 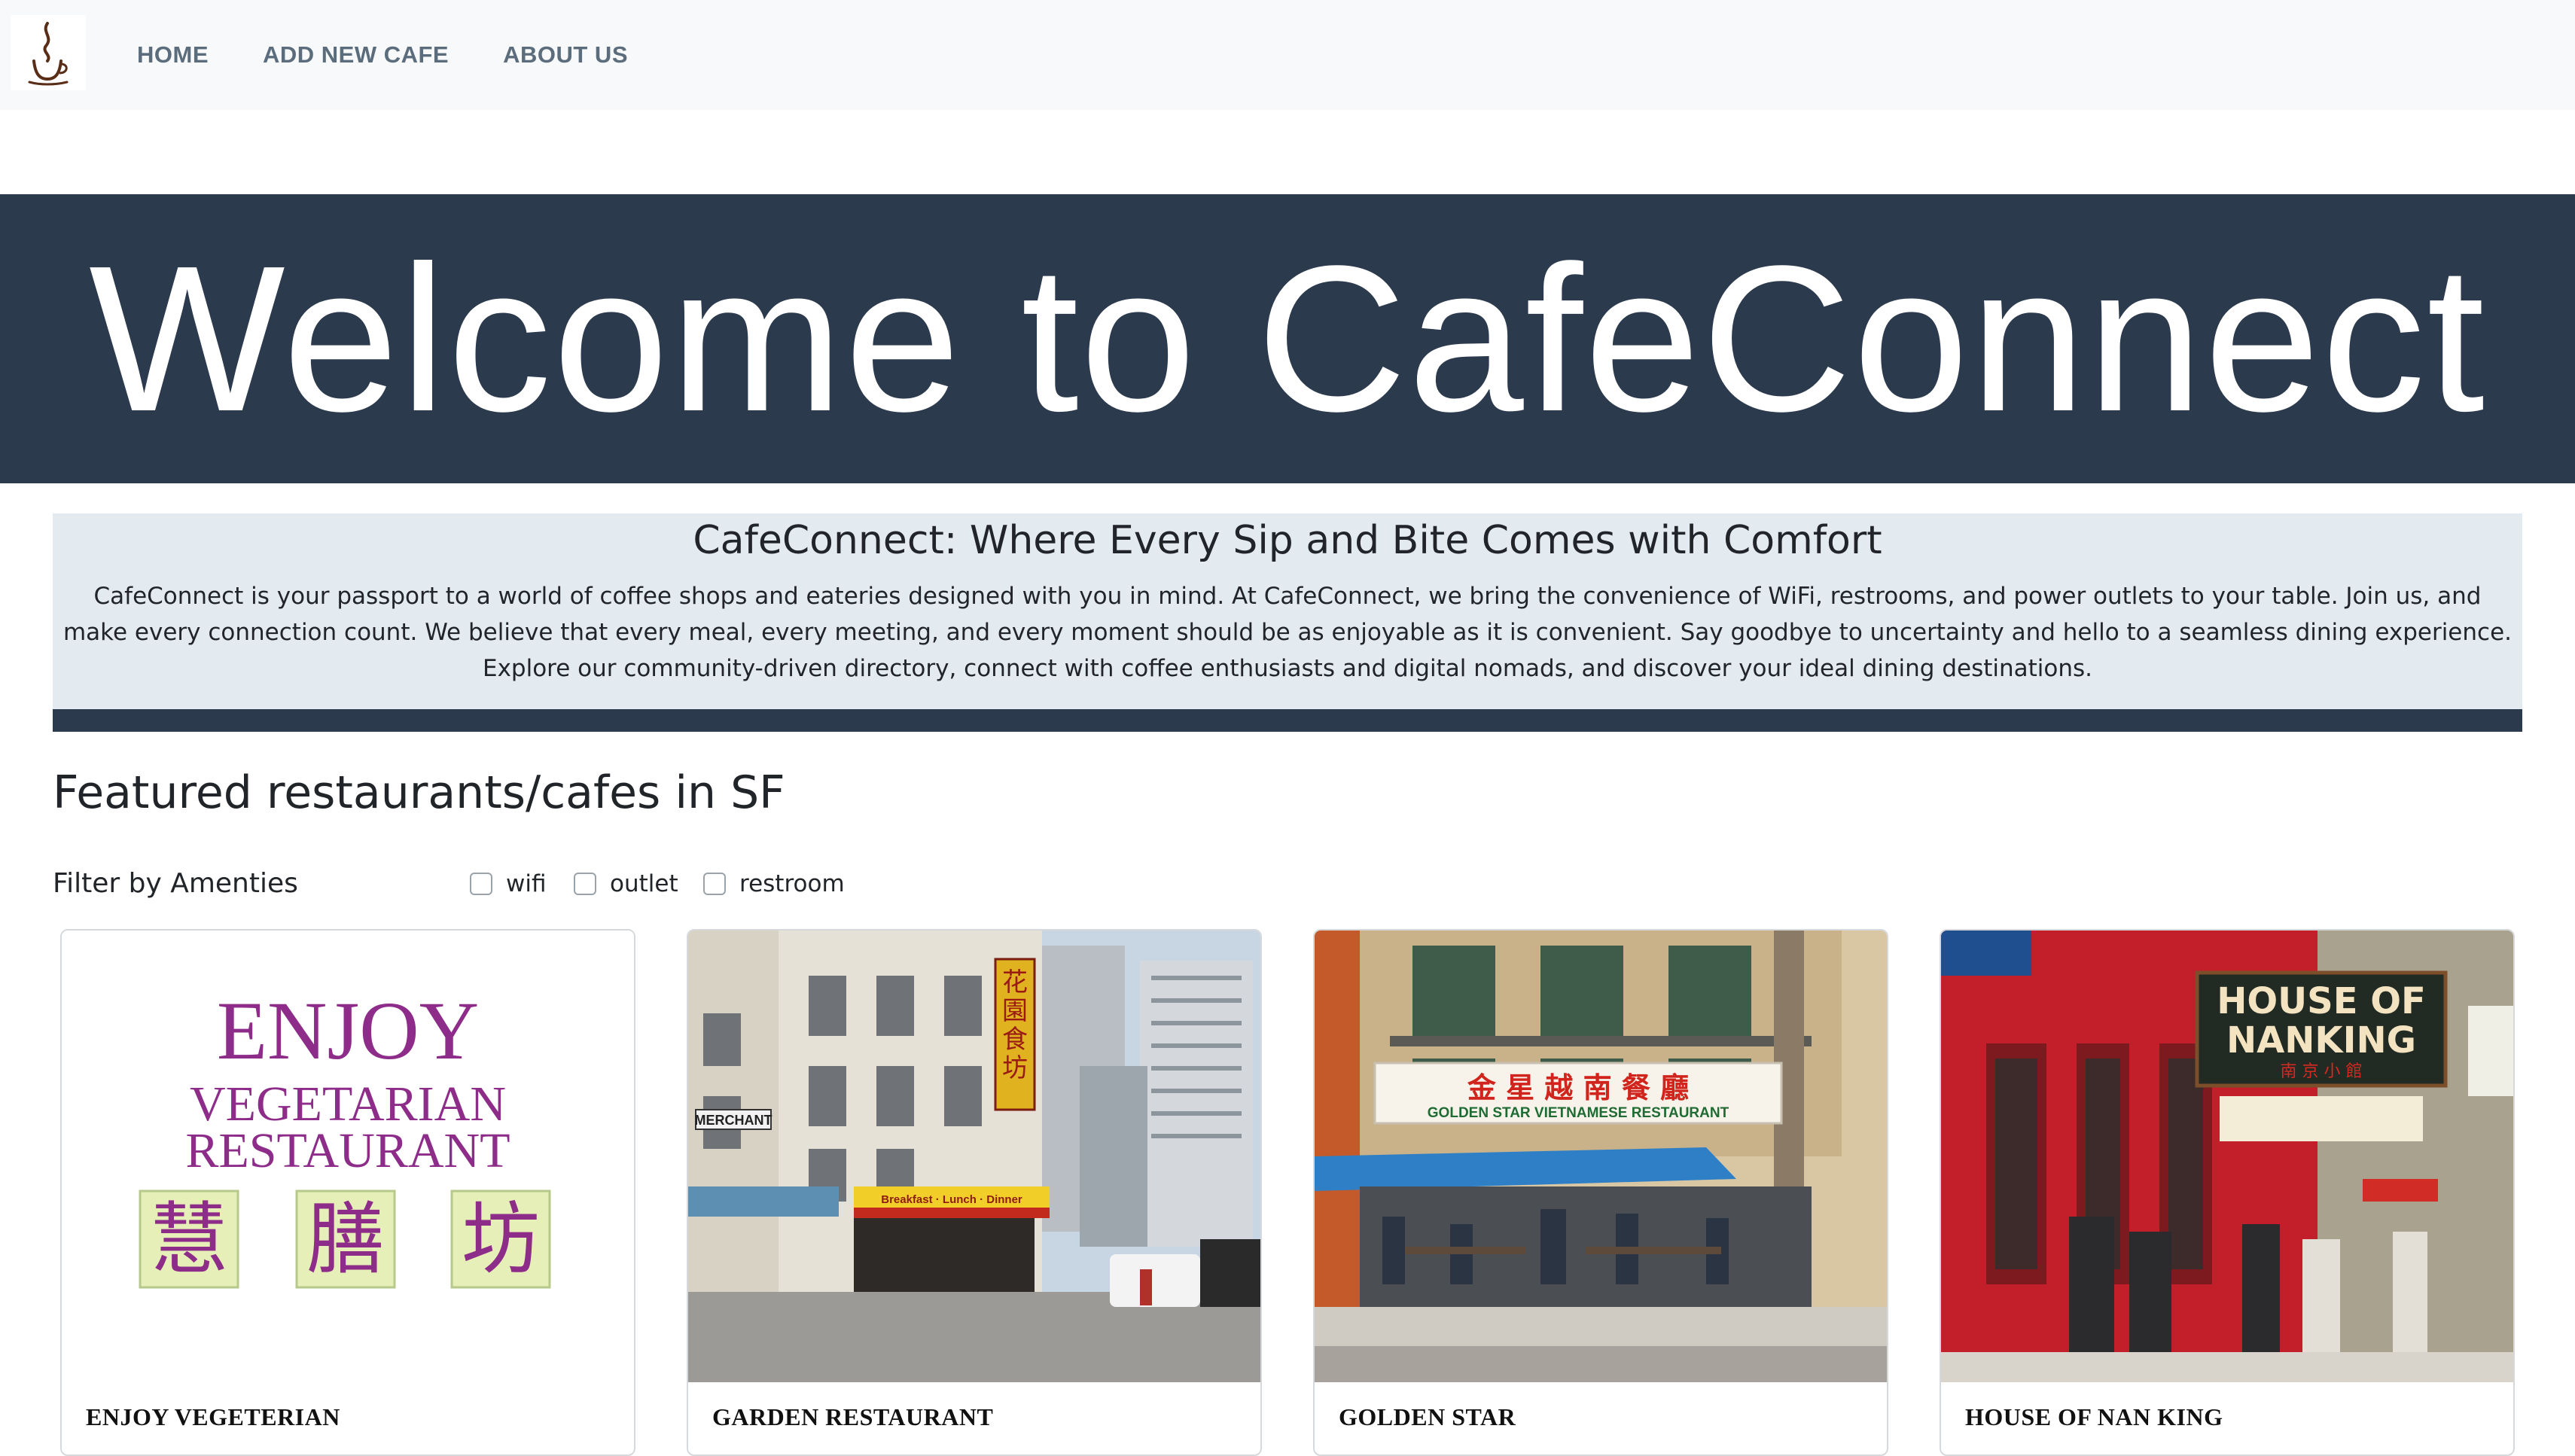 I want to click on filter-outlet: outlet, so click(x=626, y=884).